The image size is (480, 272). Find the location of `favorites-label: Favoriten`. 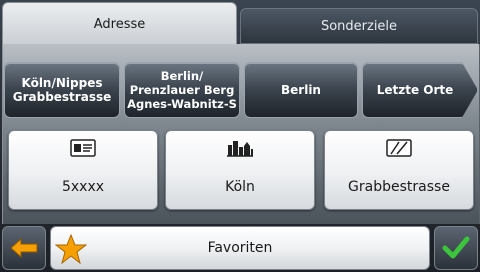

favorites-label: Favoriten is located at coordinates (240, 248).